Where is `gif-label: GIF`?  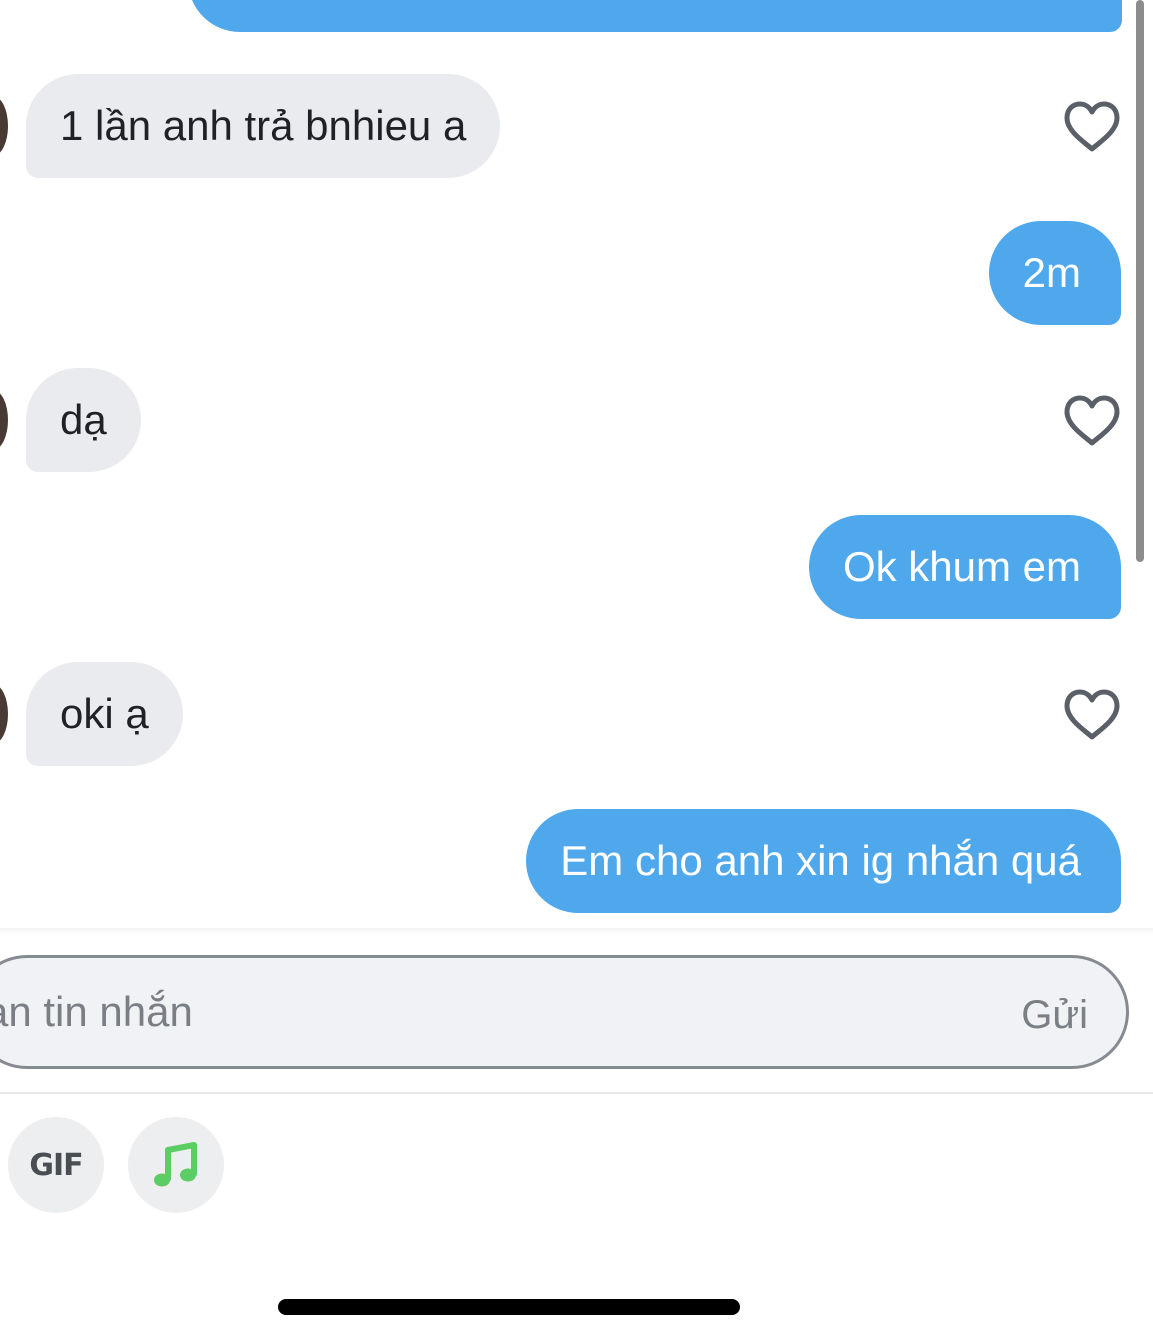 gif-label: GIF is located at coordinates (56, 1165).